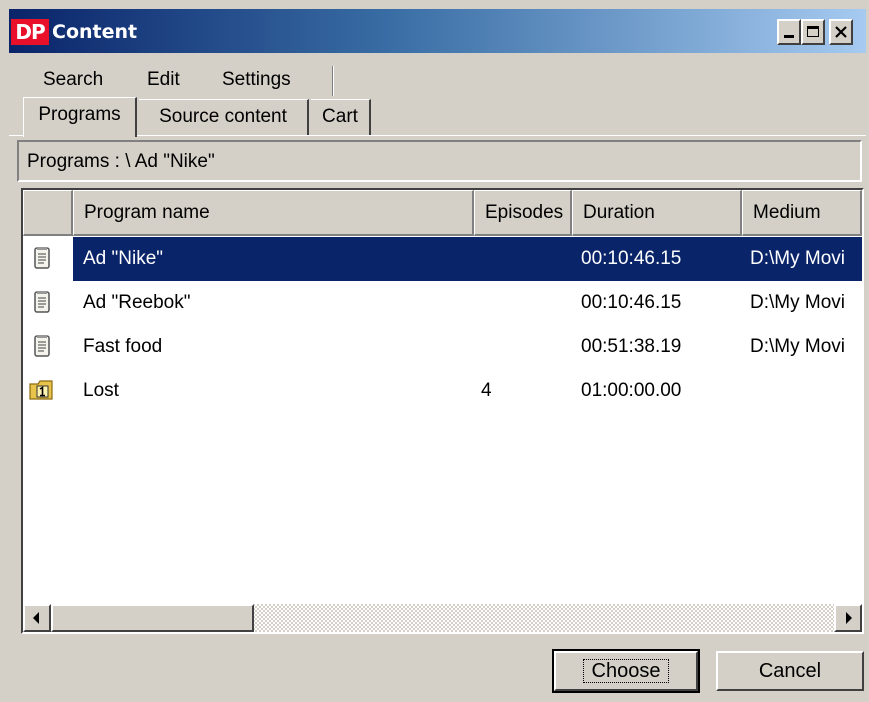  What do you see at coordinates (273, 213) in the screenshot?
I see `column-header-program-name: Program name` at bounding box center [273, 213].